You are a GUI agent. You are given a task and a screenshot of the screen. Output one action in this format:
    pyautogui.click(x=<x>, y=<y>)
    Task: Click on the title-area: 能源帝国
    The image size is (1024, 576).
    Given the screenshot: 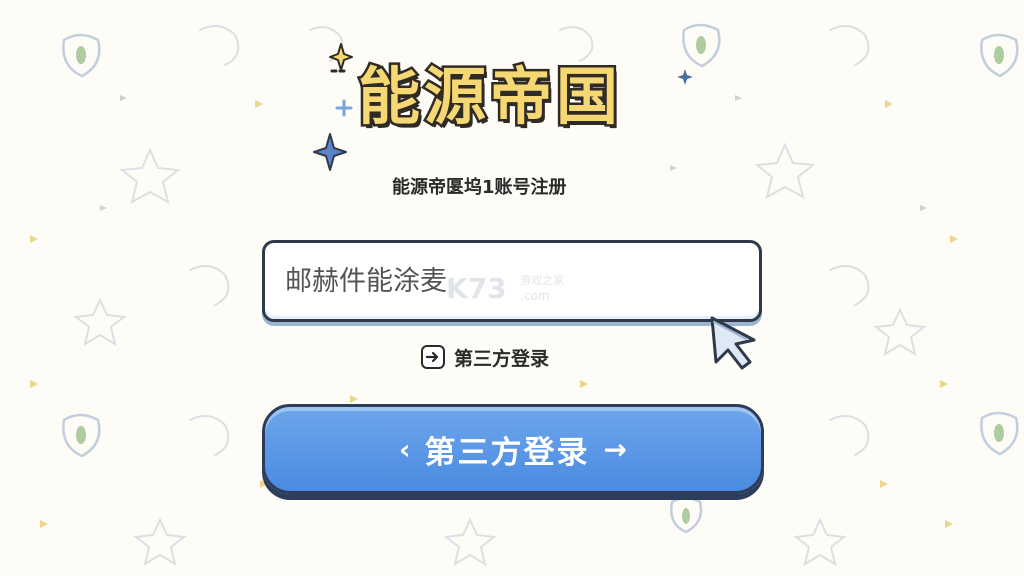 What is the action you would take?
    pyautogui.click(x=510, y=107)
    